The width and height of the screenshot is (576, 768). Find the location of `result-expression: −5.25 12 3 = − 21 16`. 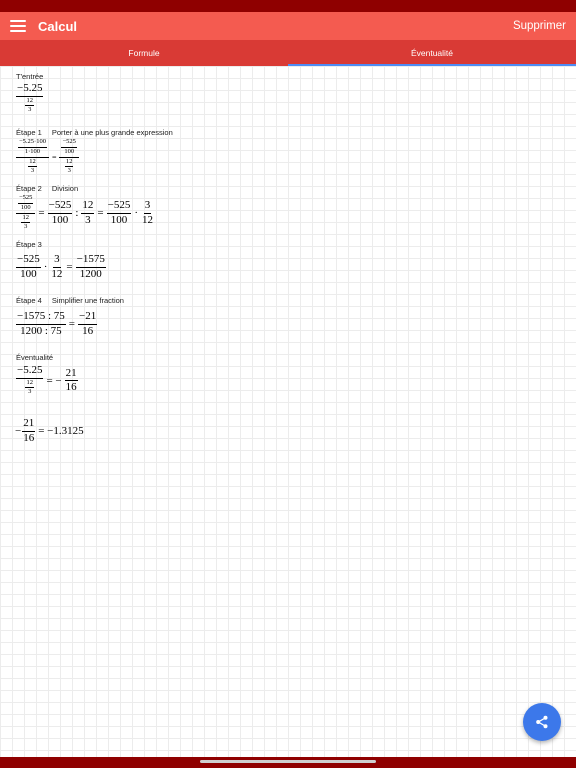

result-expression: −5.25 12 3 = − 21 16 is located at coordinates (47, 380).